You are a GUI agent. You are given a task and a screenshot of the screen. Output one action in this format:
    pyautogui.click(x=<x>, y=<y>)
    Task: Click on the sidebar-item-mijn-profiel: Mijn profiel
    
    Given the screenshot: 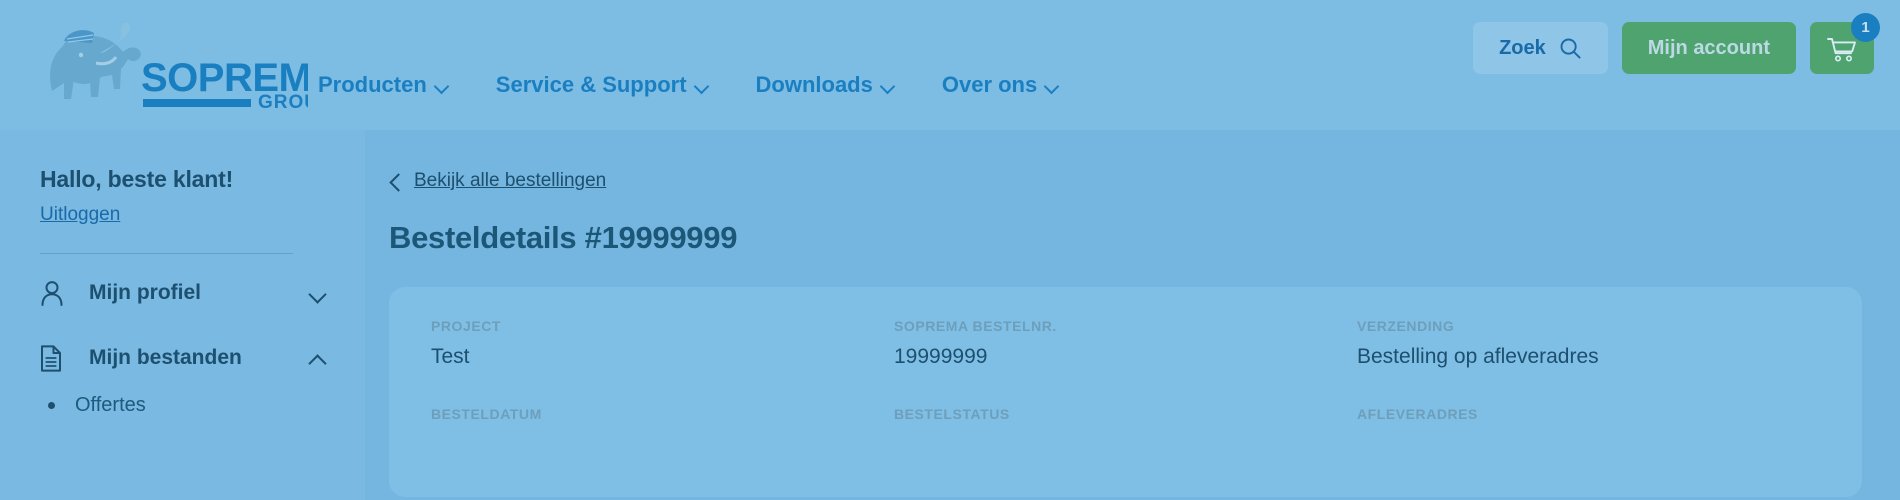 What is the action you would take?
    pyautogui.click(x=182, y=293)
    